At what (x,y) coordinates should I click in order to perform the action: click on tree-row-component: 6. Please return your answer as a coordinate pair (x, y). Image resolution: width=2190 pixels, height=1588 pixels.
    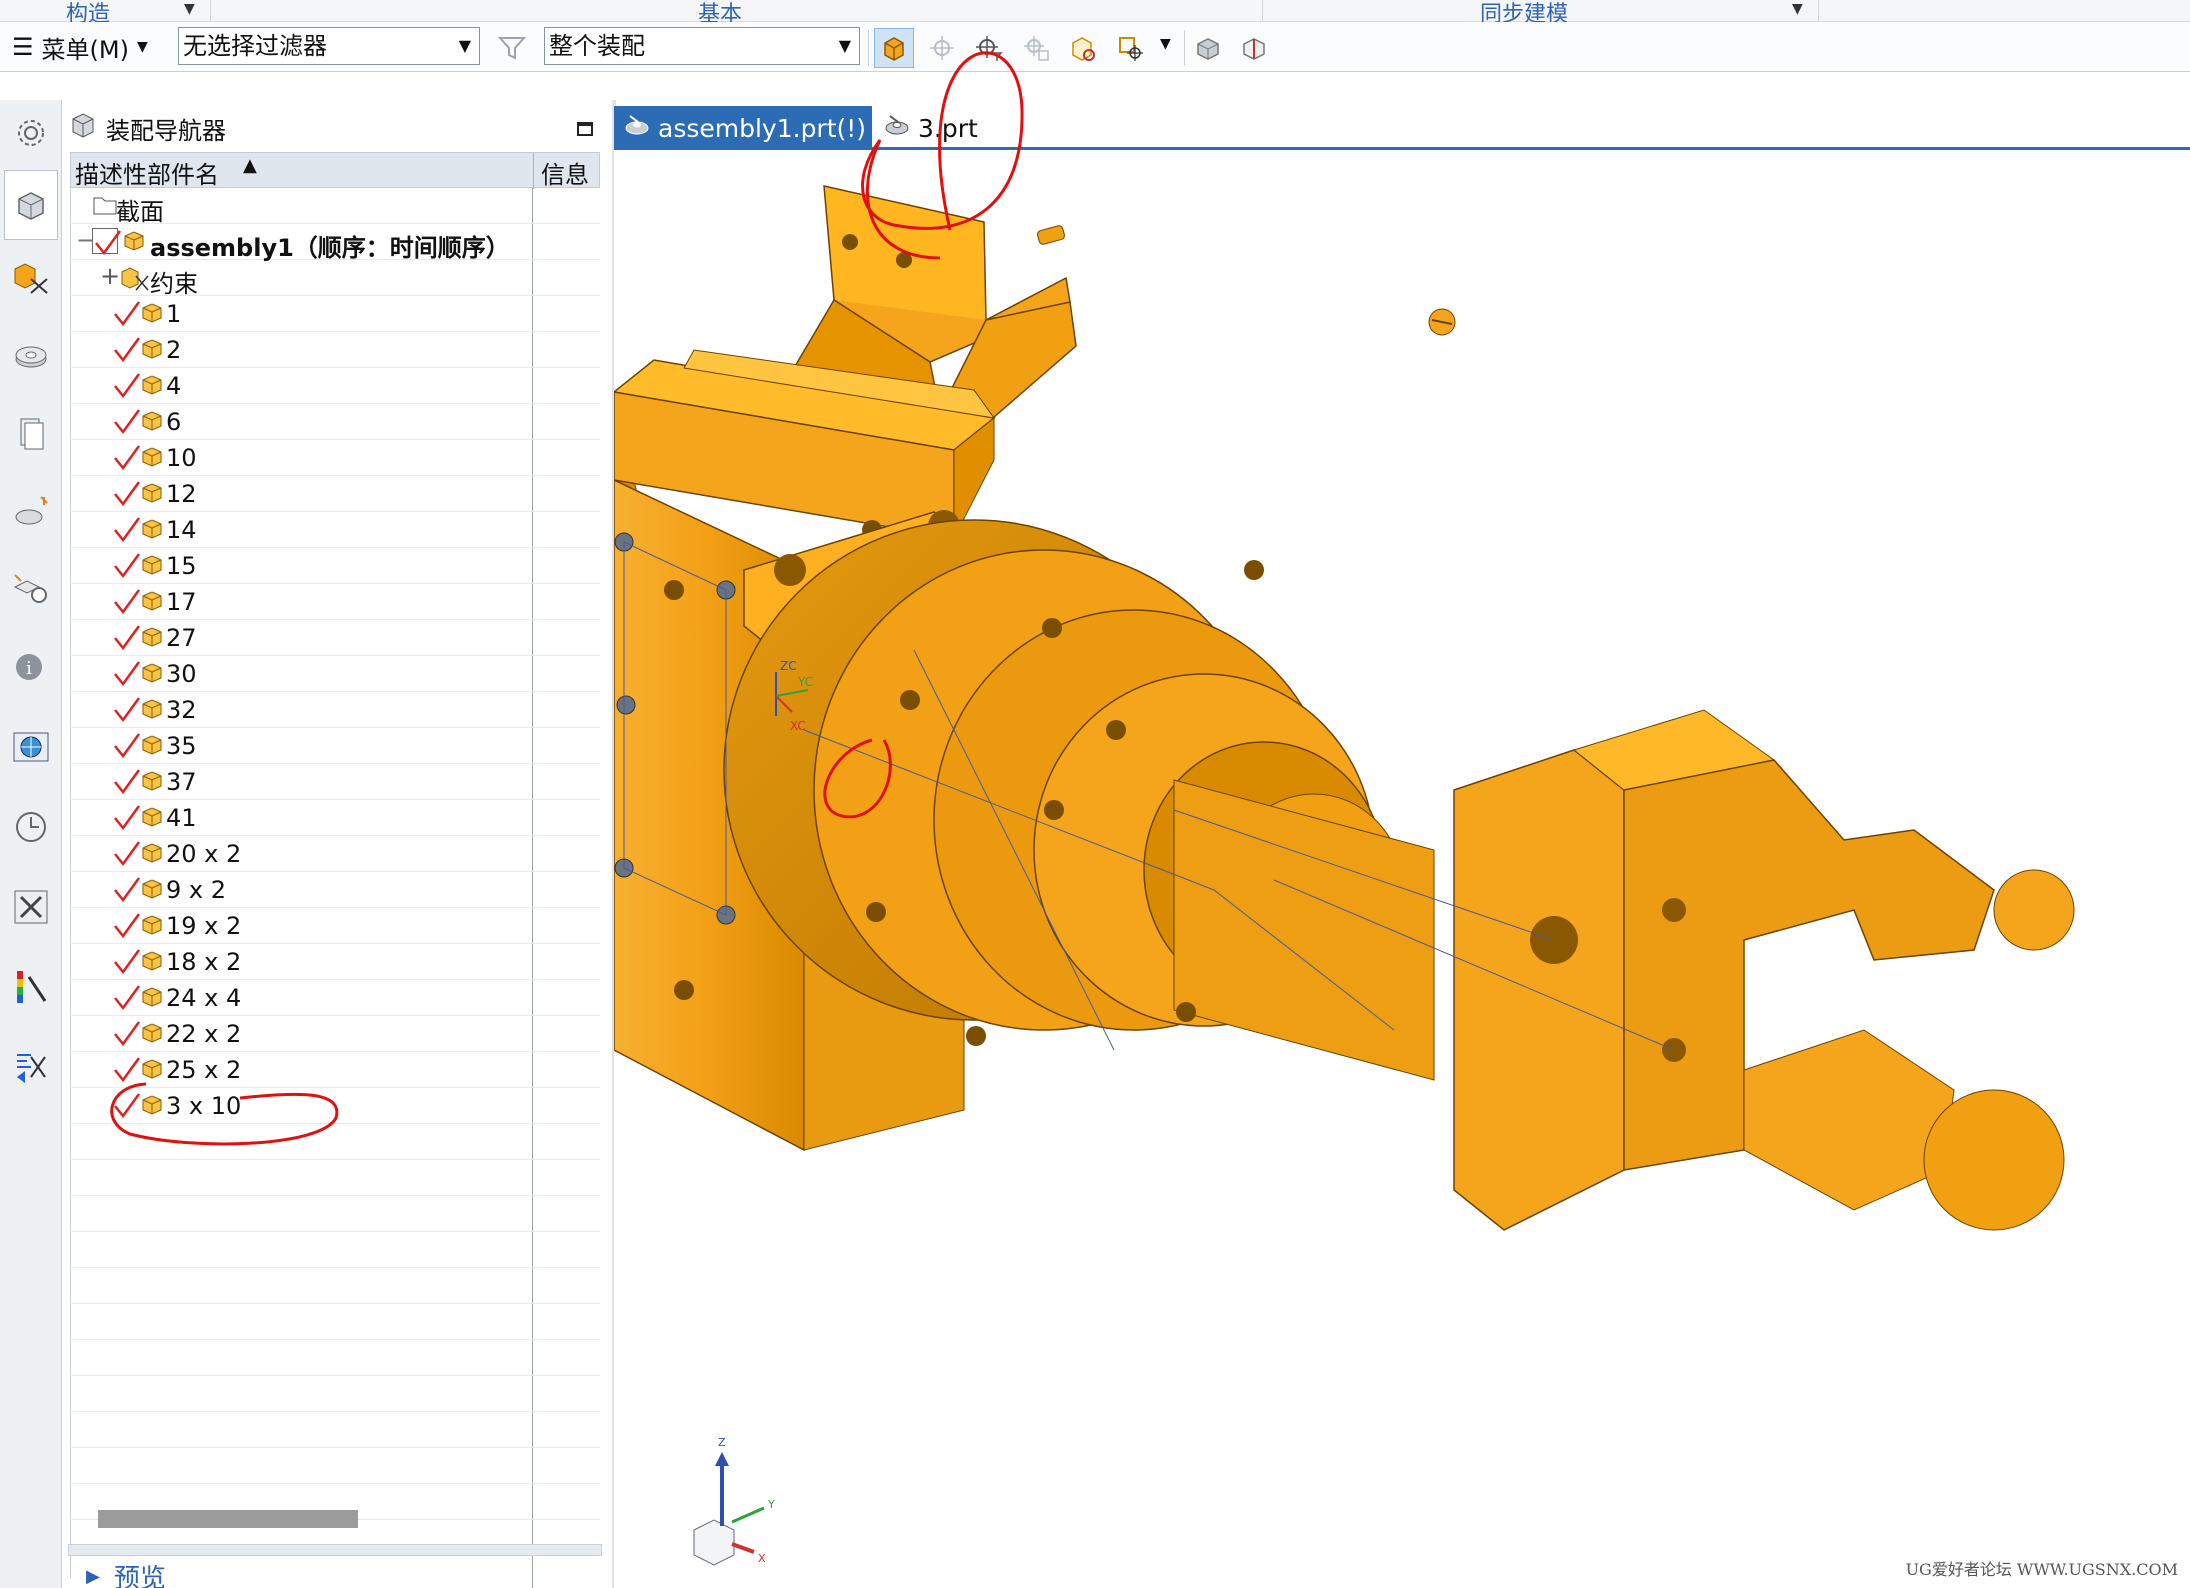
    Looking at the image, I should click on (335, 422).